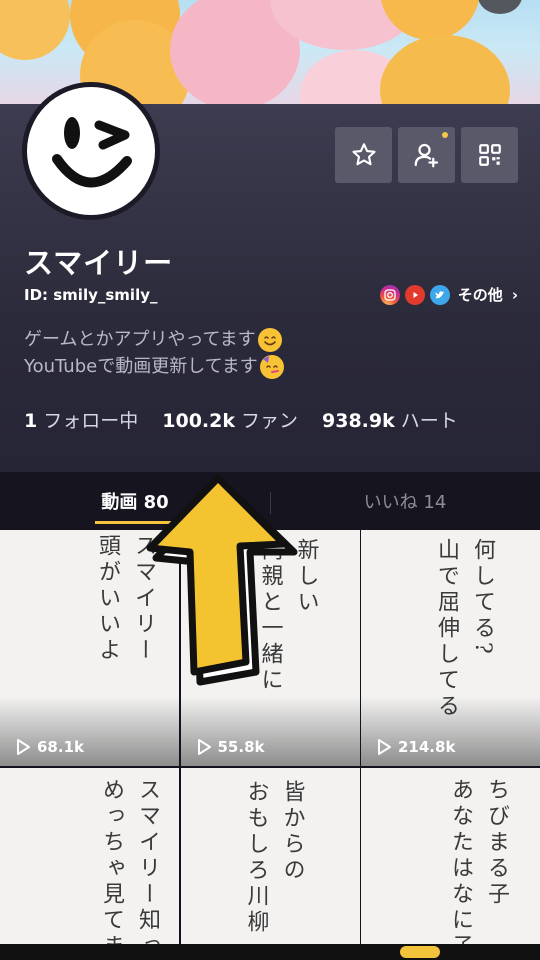 Image resolution: width=540 pixels, height=960 pixels. I want to click on winking-face-icon, so click(92, 152).